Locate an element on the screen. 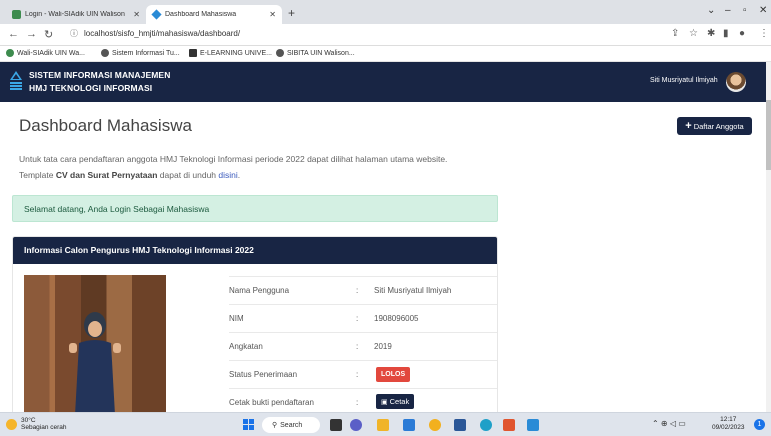  edge-icon is located at coordinates (486, 425).